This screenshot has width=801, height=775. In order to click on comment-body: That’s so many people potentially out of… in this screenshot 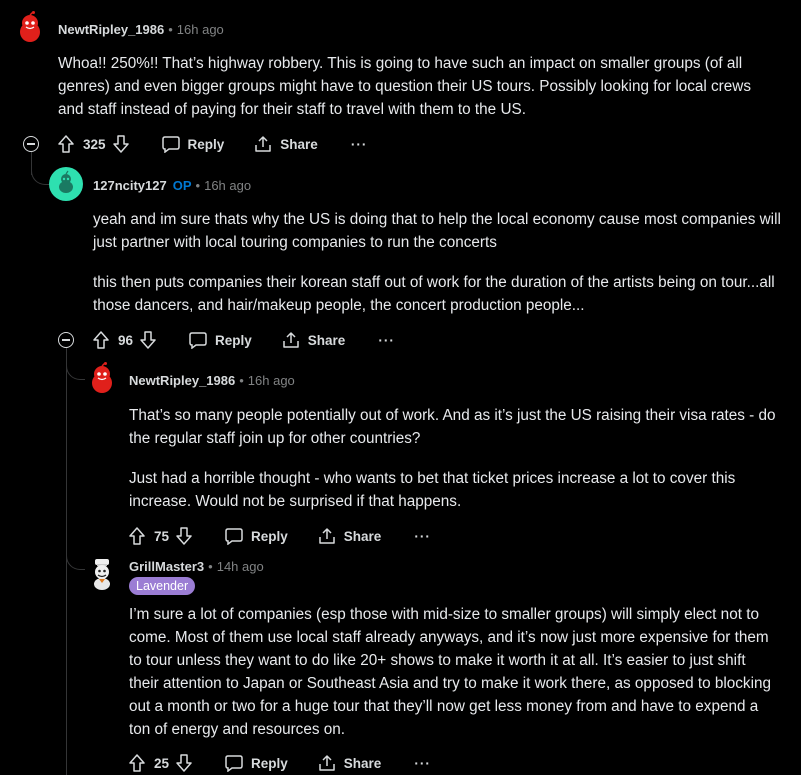, I will do `click(454, 467)`.